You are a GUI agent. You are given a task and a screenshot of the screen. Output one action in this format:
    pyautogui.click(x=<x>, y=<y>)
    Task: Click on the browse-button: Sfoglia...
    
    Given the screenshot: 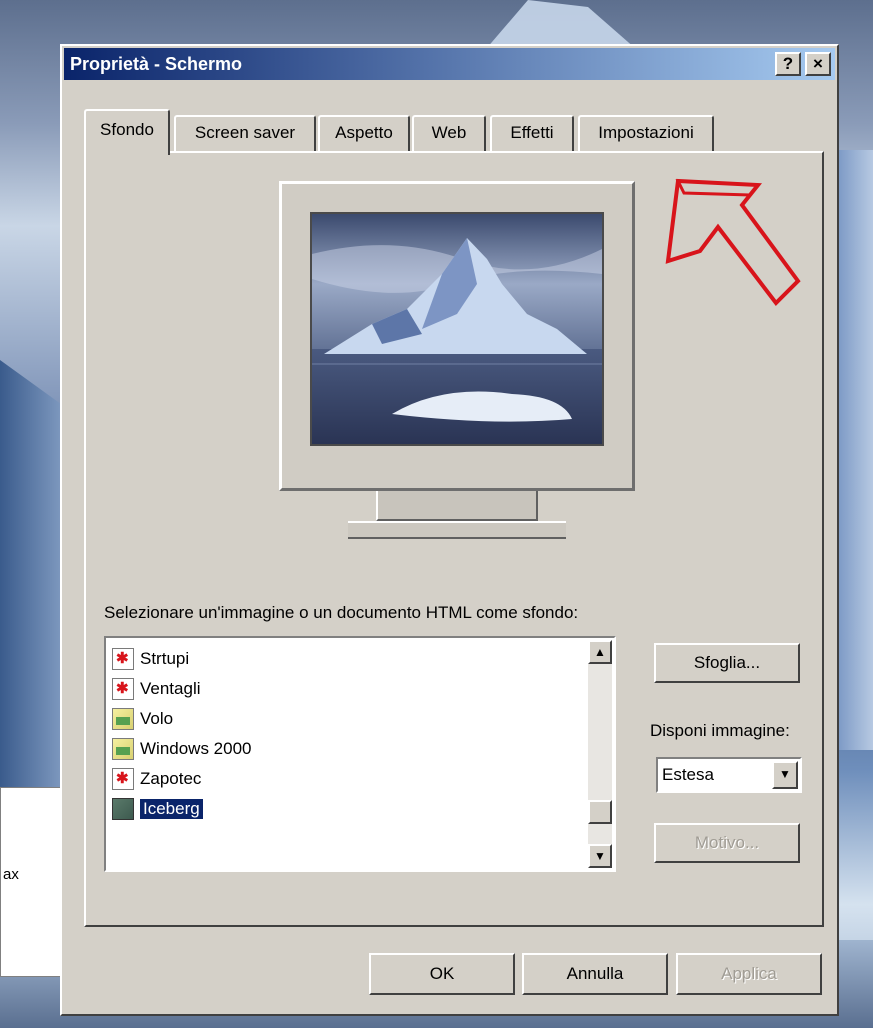 What is the action you would take?
    pyautogui.click(x=727, y=663)
    